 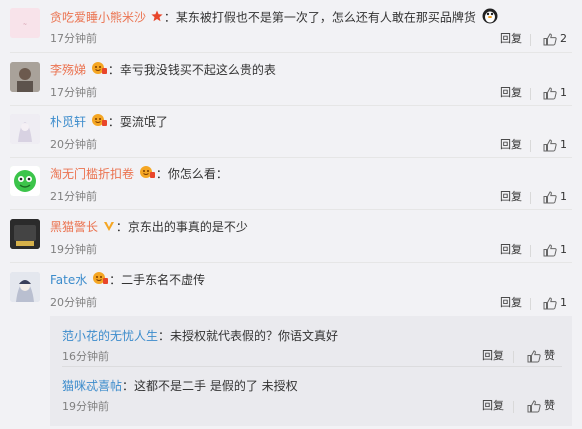 I want to click on comment-item: 朴觅轩 ：耍流氓了 20分钟前 回复 1, so click(x=291, y=134).